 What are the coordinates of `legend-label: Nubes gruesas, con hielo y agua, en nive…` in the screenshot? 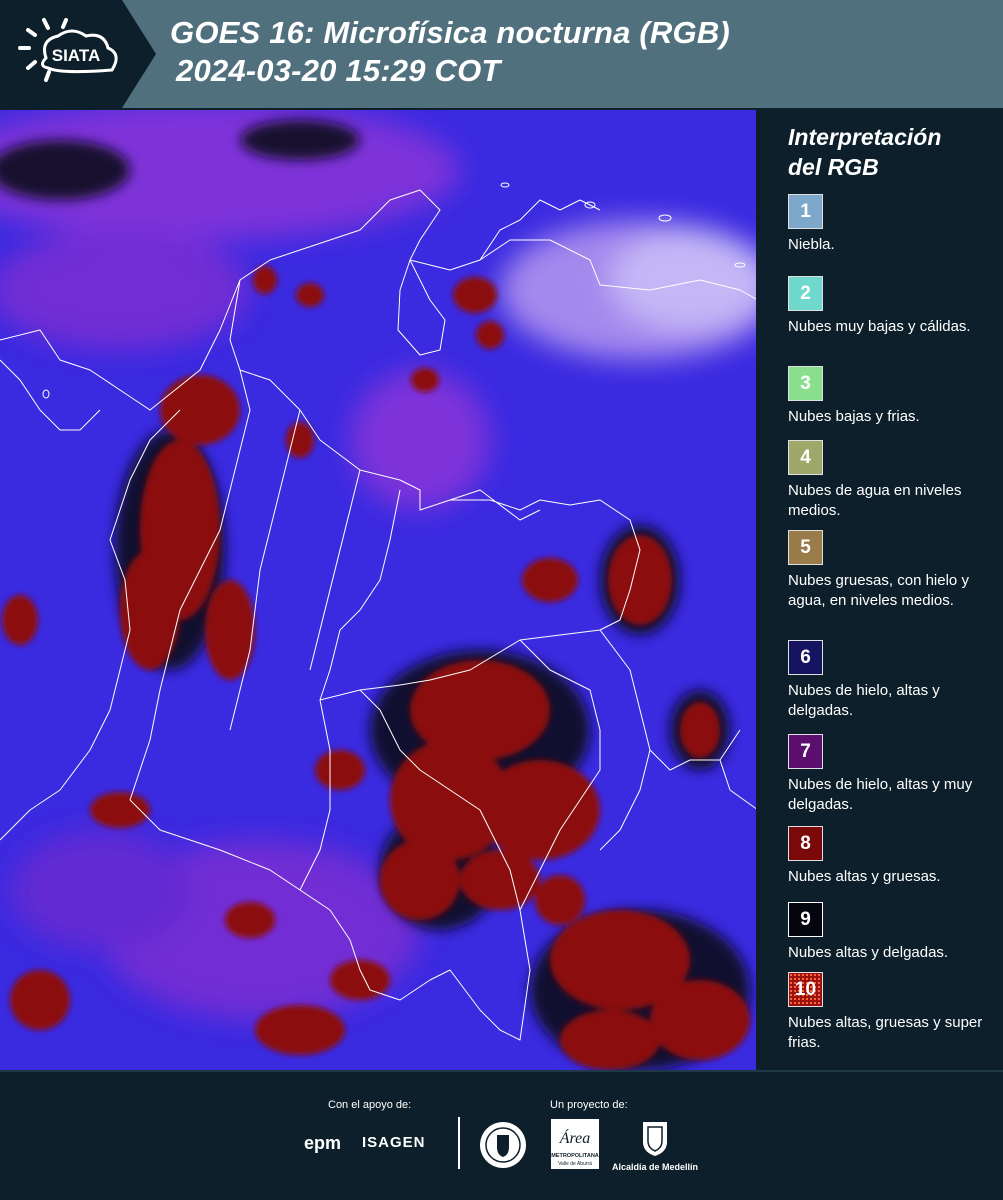 It's located at (878, 590).